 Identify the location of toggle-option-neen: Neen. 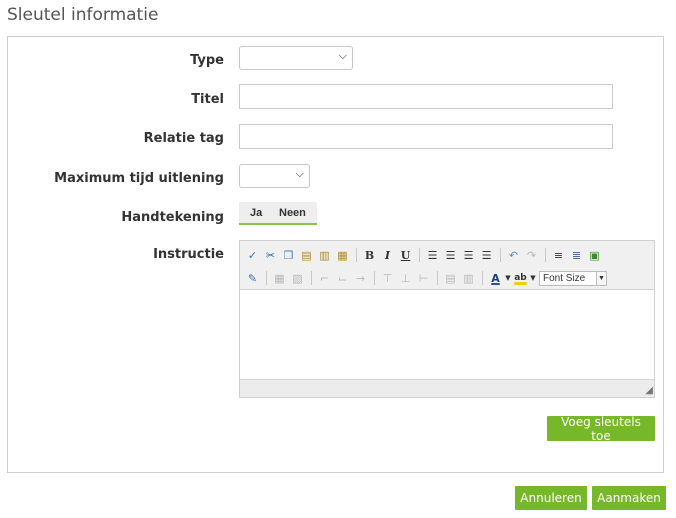
(292, 213).